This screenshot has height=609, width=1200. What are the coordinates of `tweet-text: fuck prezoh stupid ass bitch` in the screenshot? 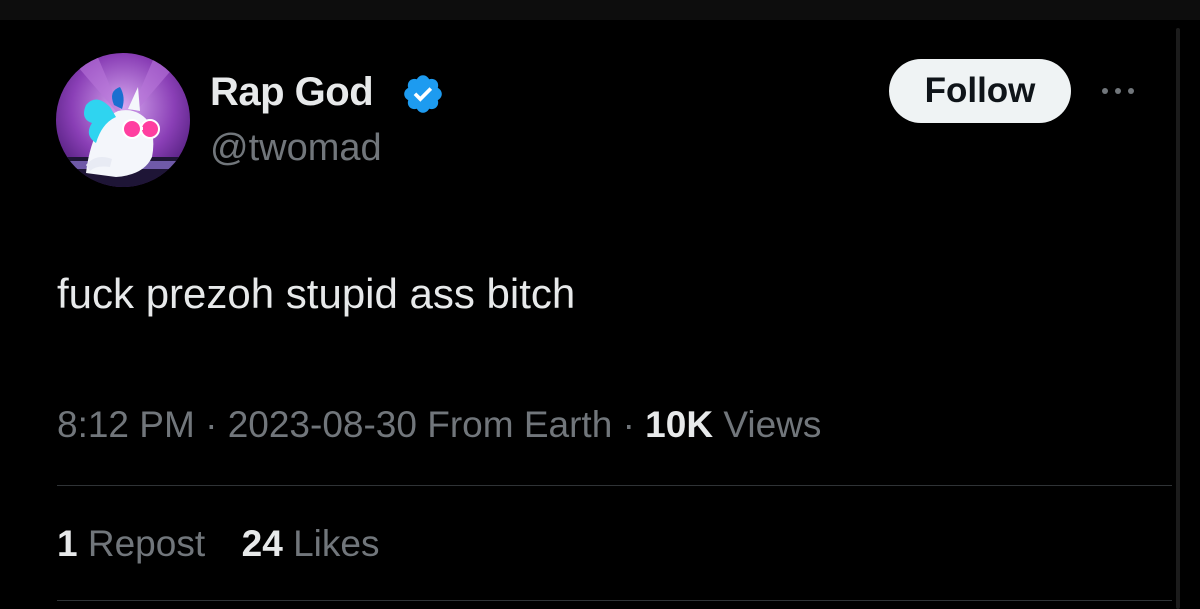 It's located at (316, 293).